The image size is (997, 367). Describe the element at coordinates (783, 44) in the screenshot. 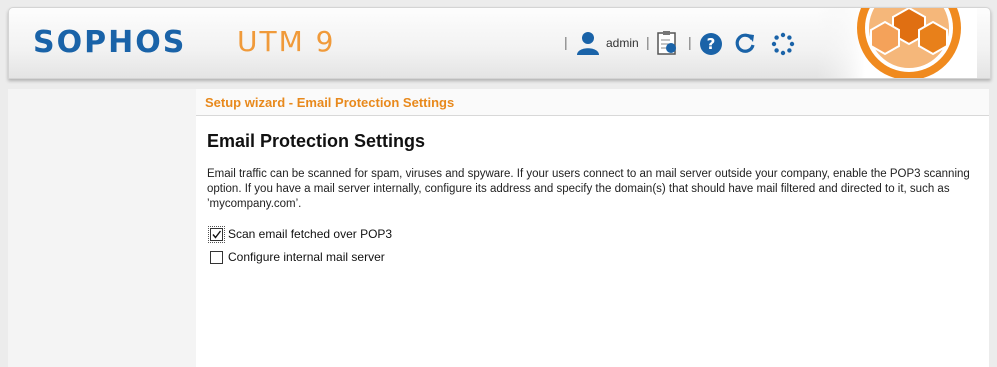

I see `loading-icon` at that location.